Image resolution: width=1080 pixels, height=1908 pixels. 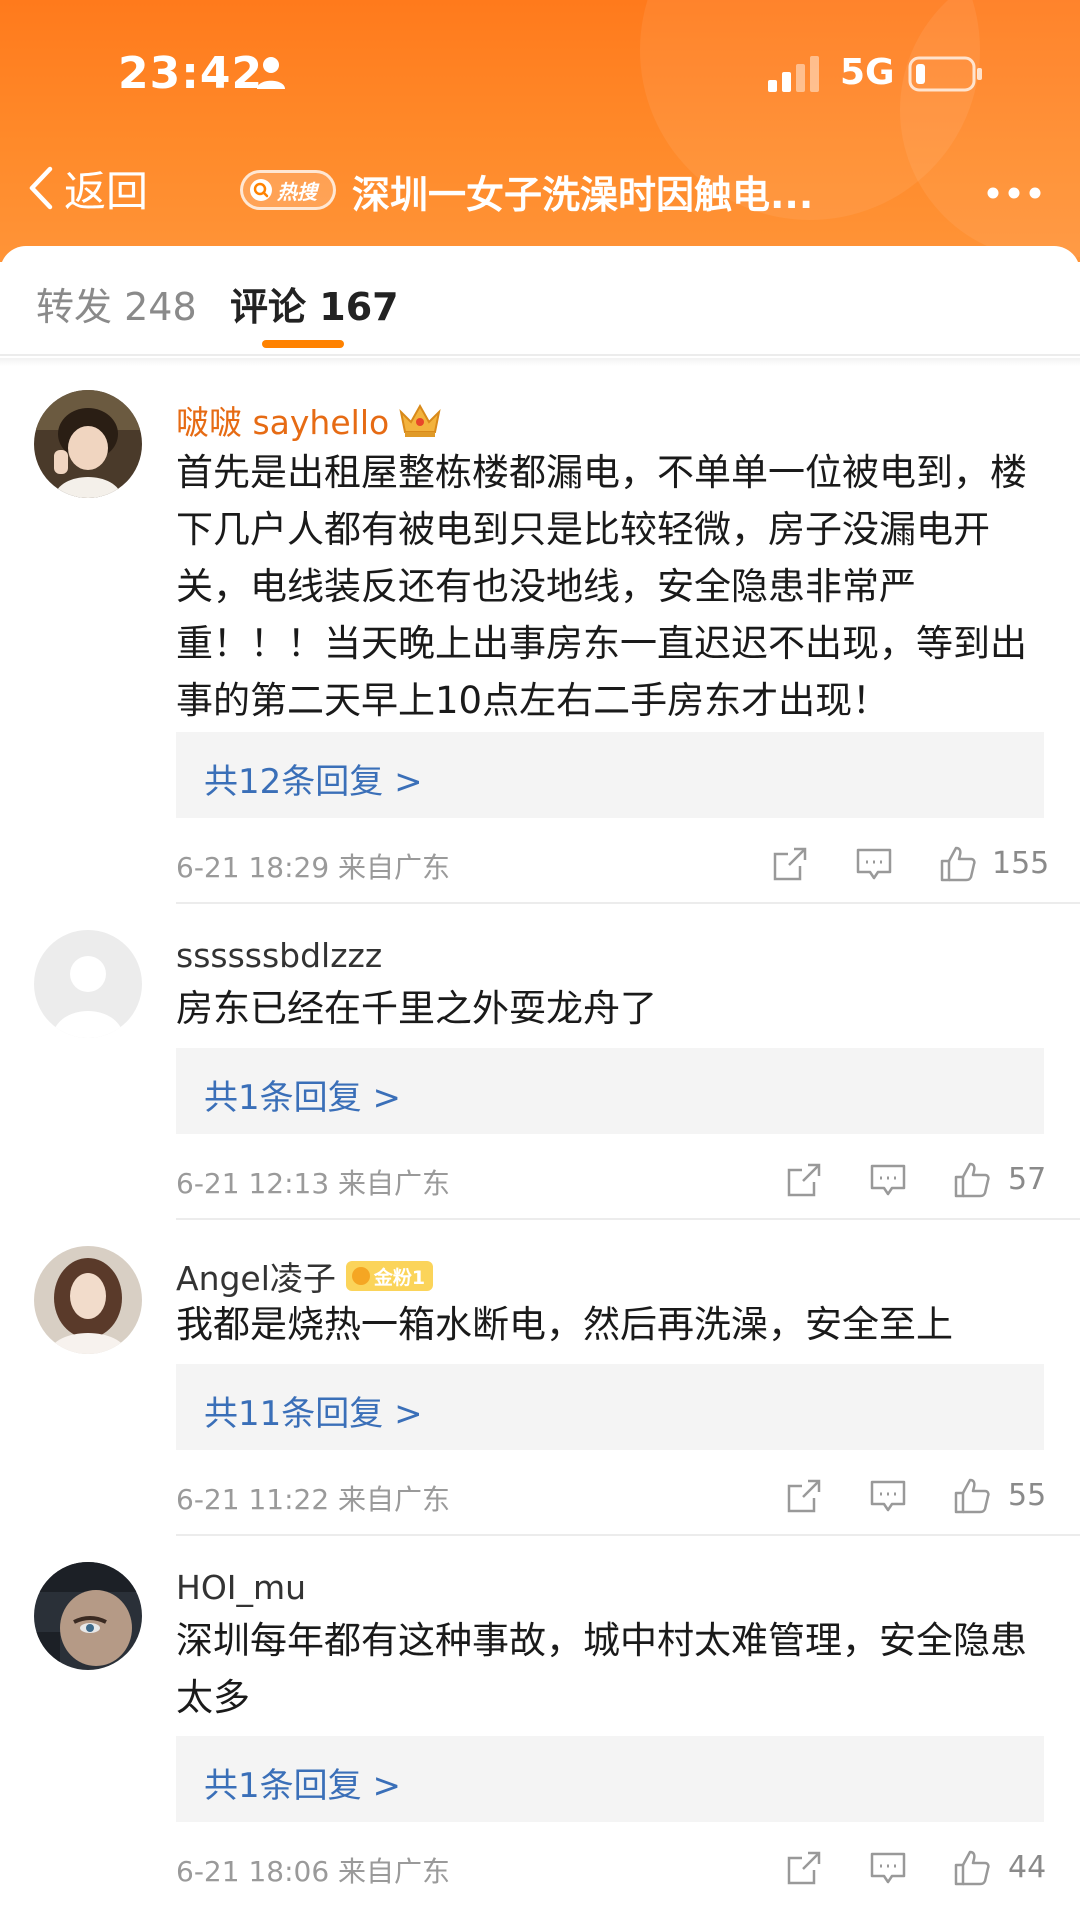 I want to click on battery-icon, so click(x=945, y=74).